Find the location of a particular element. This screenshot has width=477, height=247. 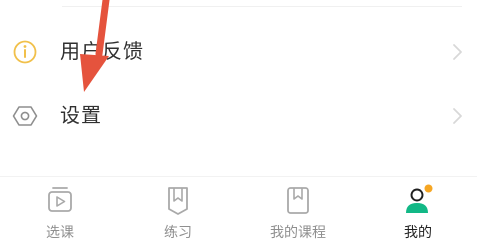

my-courses-icon is located at coordinates (298, 200).